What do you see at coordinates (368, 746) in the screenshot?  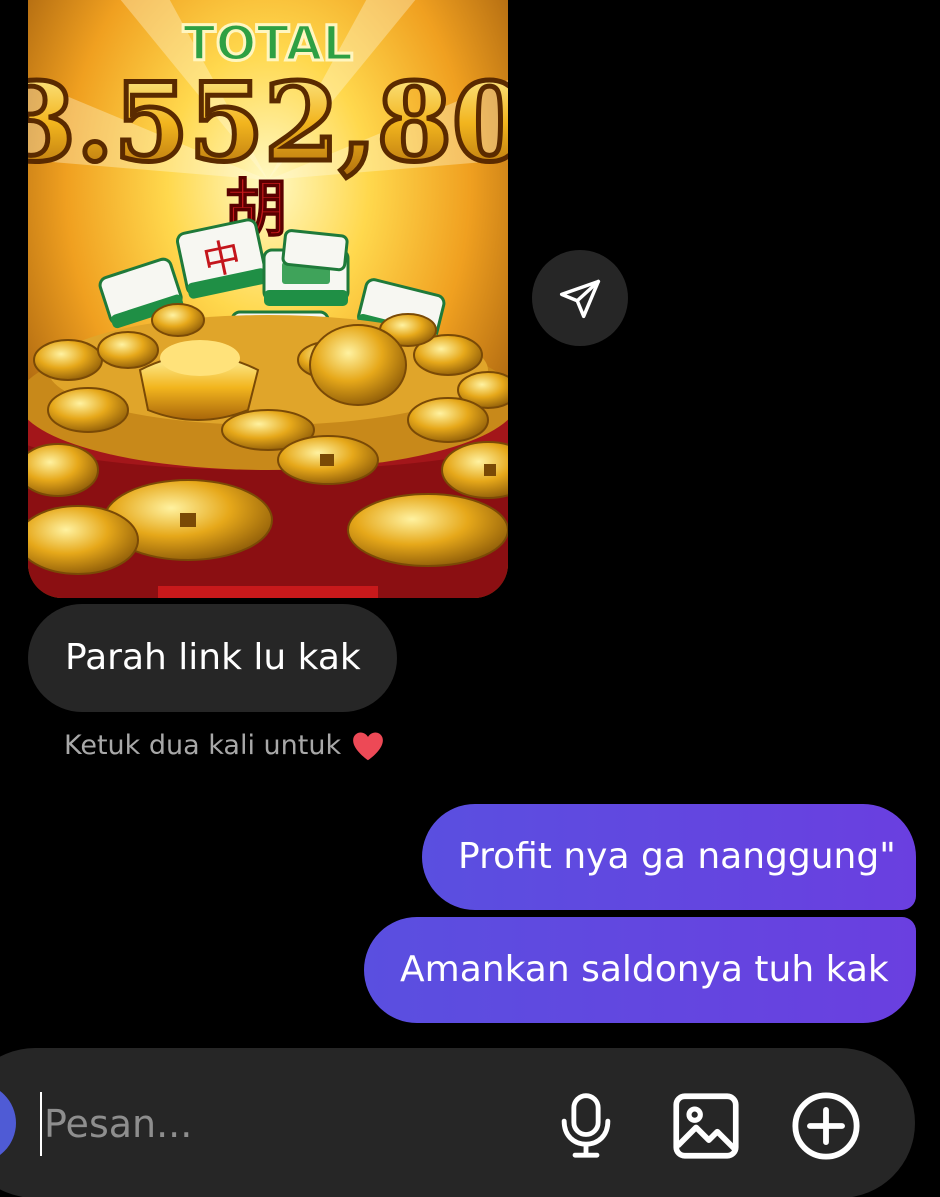 I see `heart-icon` at bounding box center [368, 746].